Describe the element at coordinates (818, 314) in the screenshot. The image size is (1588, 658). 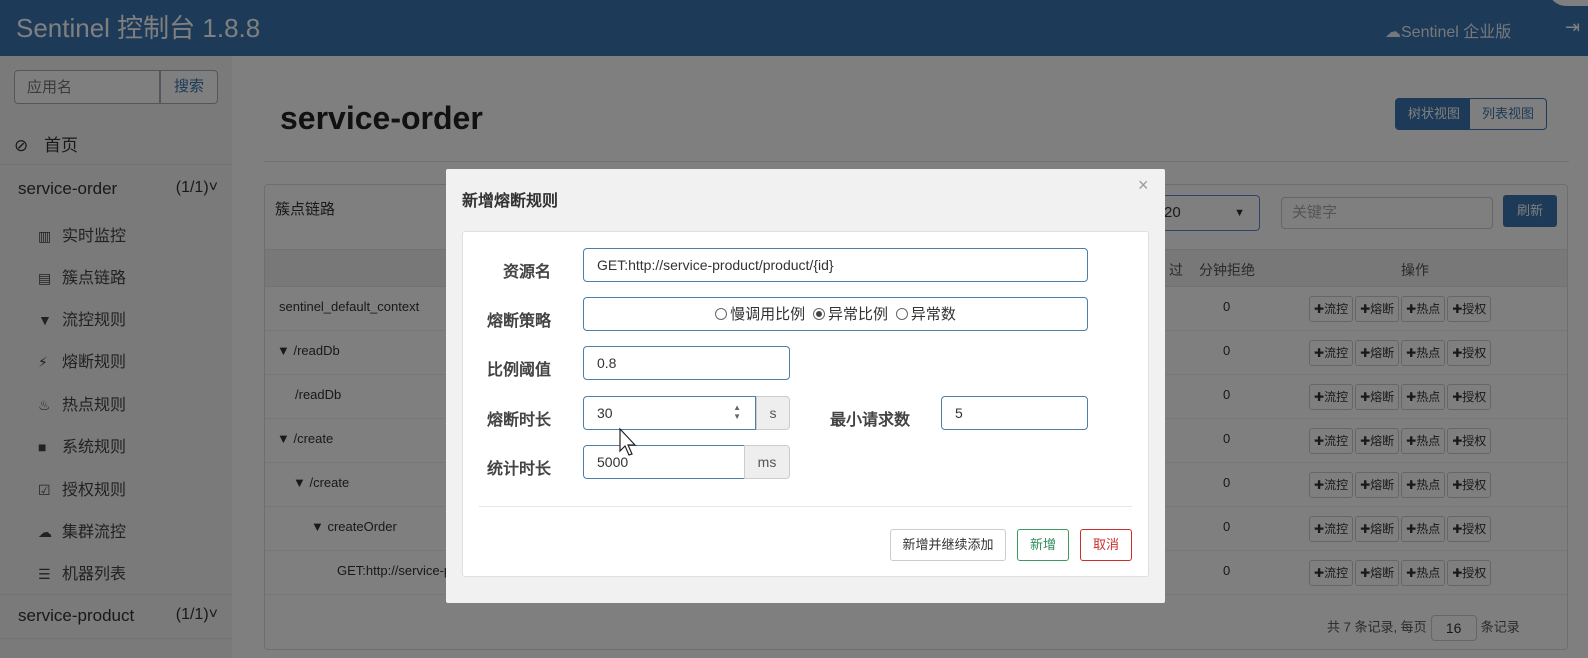
I see `radio-checked-icon` at that location.